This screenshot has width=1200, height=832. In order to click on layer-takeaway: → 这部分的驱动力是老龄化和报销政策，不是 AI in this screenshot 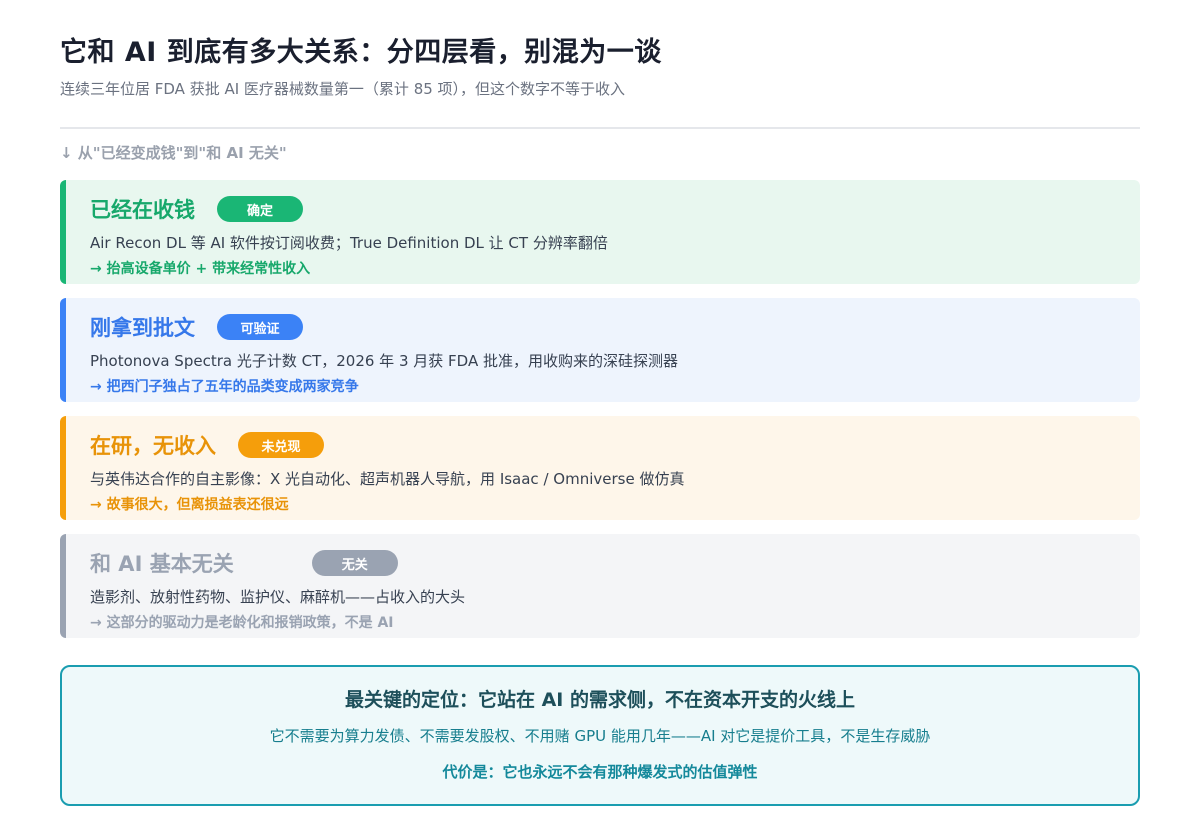, I will do `click(242, 623)`.